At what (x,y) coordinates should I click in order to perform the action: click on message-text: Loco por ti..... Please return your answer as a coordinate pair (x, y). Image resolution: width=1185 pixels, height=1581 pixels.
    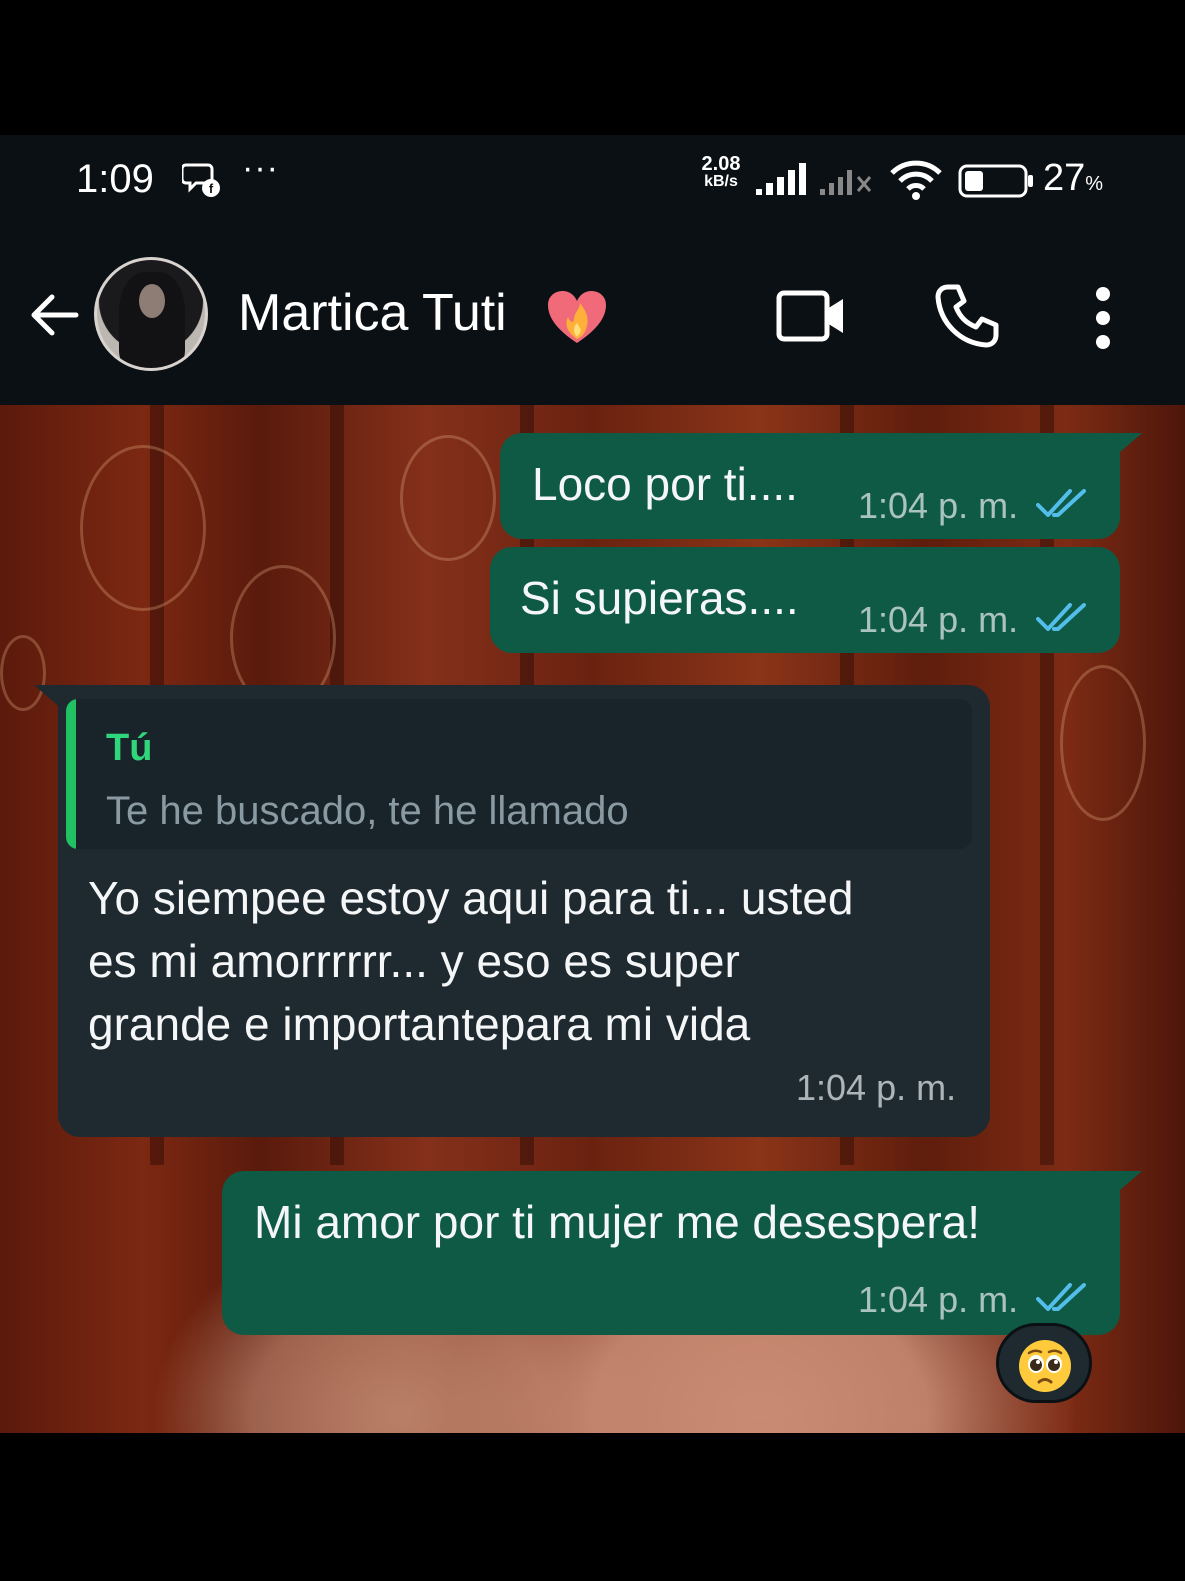
    Looking at the image, I should click on (665, 484).